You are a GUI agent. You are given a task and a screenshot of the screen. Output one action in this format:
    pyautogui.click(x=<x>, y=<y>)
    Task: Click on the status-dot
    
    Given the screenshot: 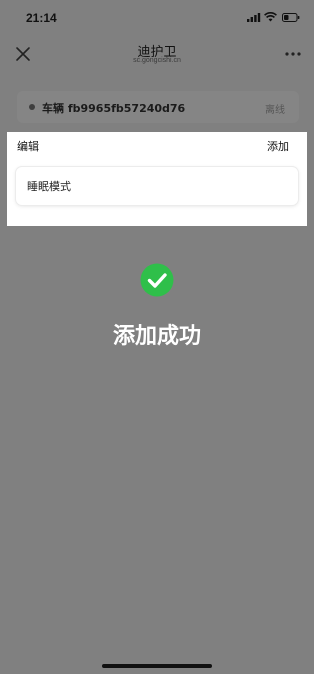 What is the action you would take?
    pyautogui.click(x=32, y=107)
    